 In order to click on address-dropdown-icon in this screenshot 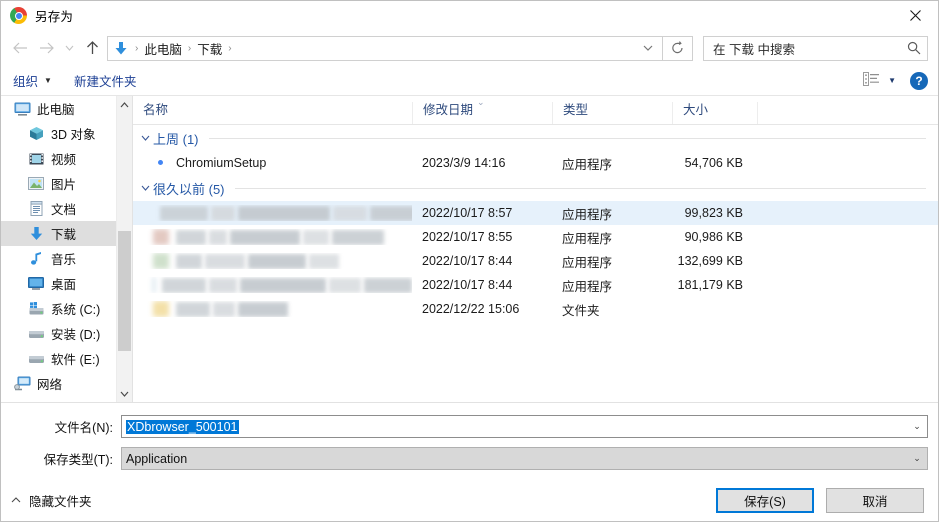, I will do `click(648, 48)`.